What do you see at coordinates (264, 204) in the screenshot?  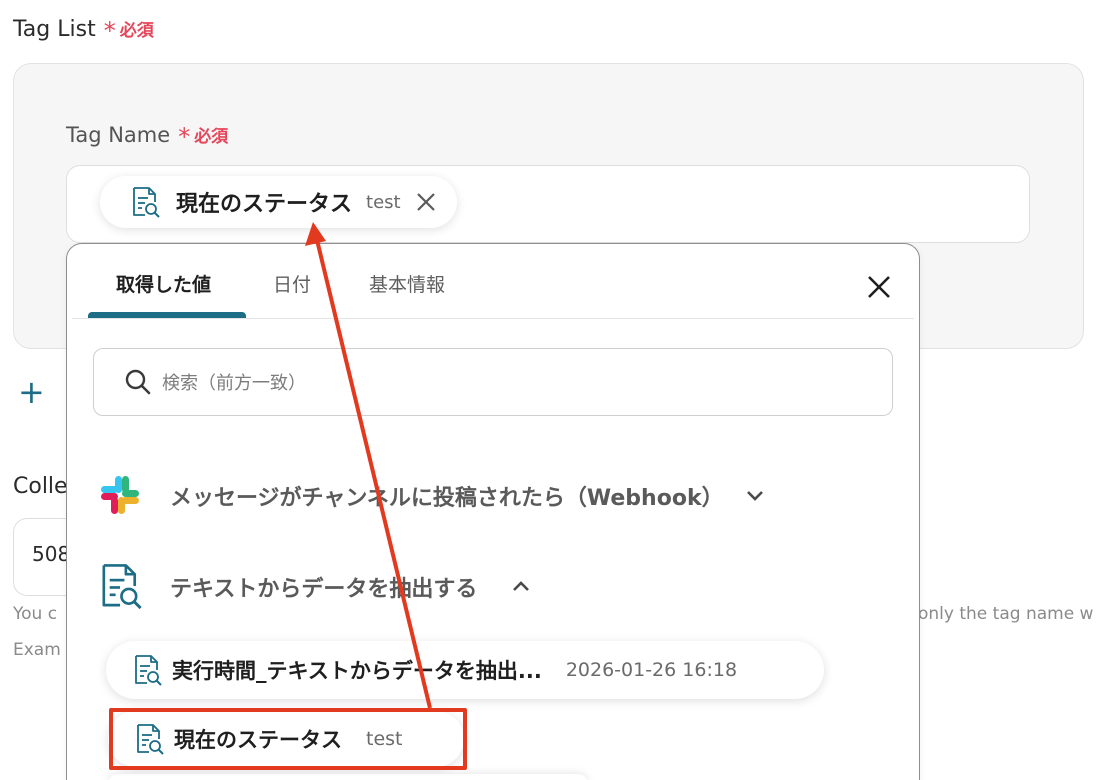 I see `chip-title: 現在のステータス` at bounding box center [264, 204].